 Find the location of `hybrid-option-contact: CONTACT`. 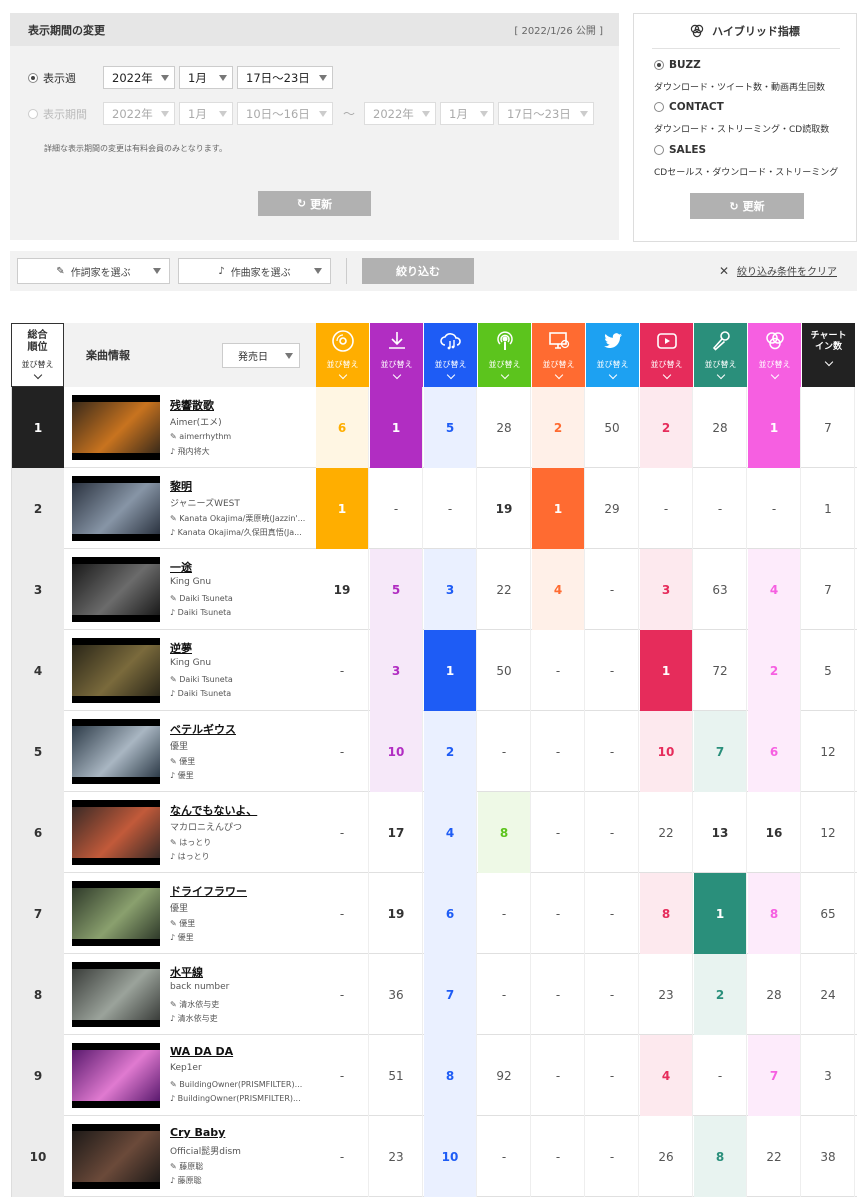

hybrid-option-contact: CONTACT is located at coordinates (689, 107).